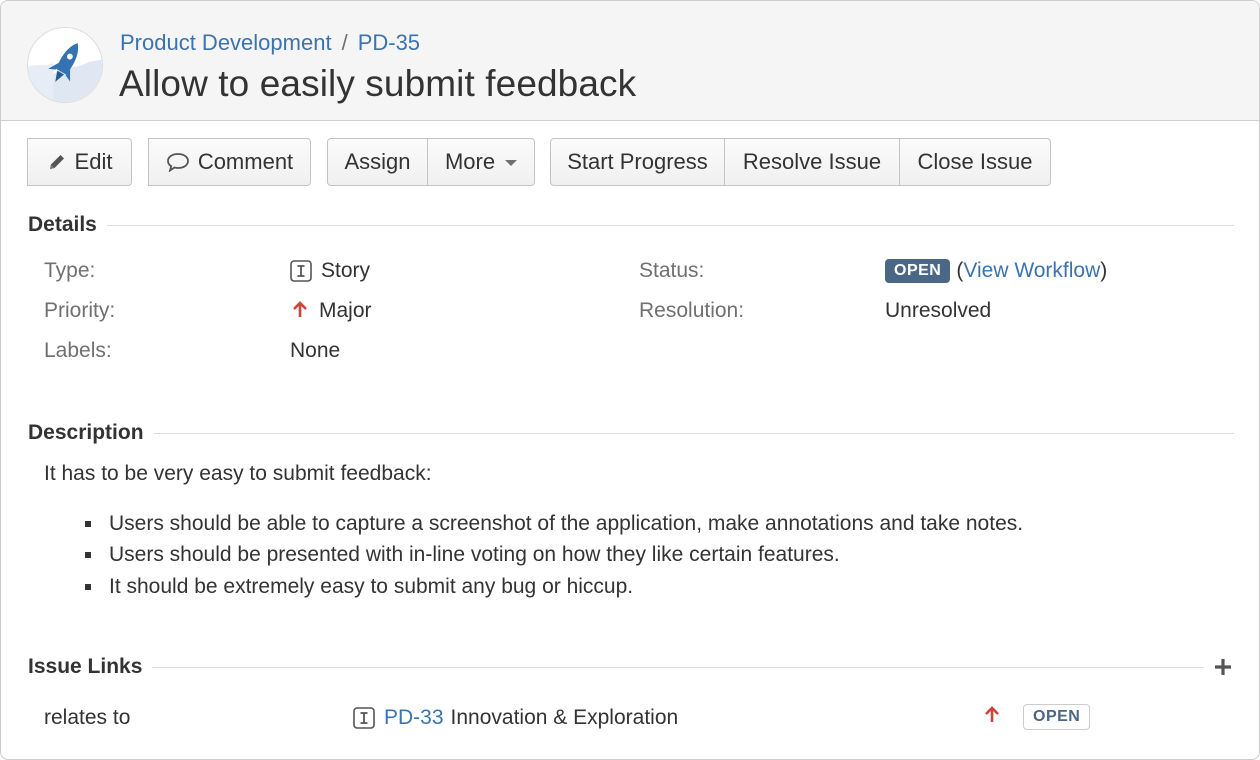  Describe the element at coordinates (918, 271) in the screenshot. I see `status-badge: OPEN` at that location.